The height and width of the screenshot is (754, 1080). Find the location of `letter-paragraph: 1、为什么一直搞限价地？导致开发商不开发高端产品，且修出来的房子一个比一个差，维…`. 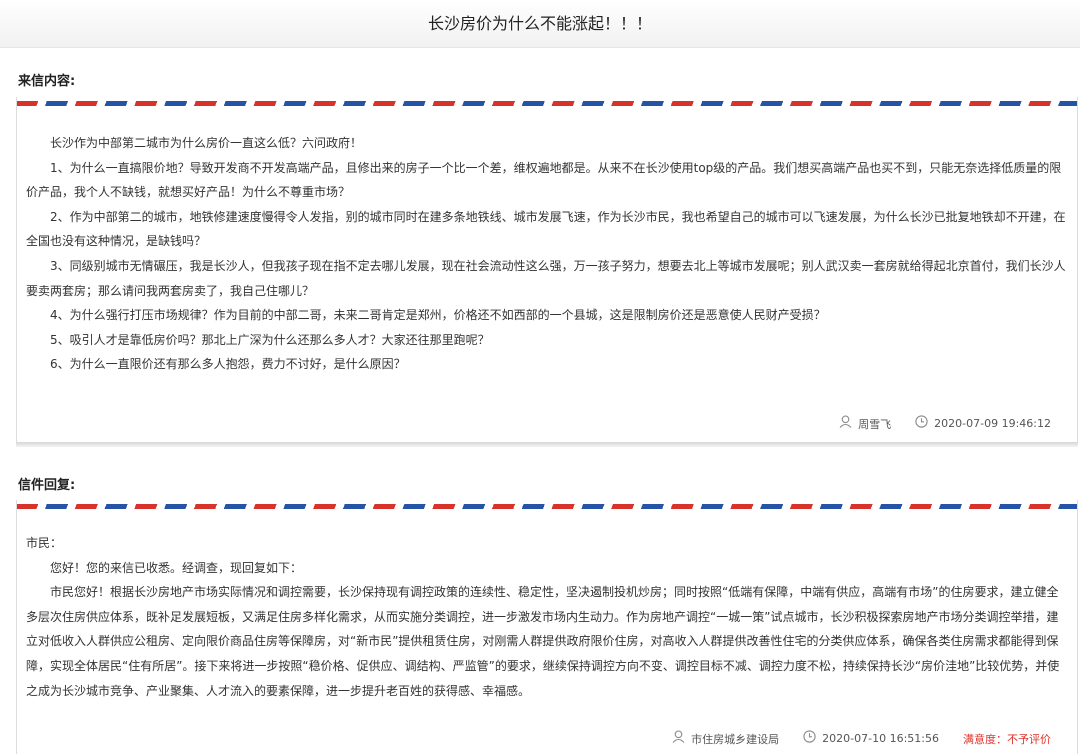

letter-paragraph: 1、为什么一直搞限价地？导致开发商不开发高端产品，且修出来的房子一个比一个差，维… is located at coordinates (544, 180).